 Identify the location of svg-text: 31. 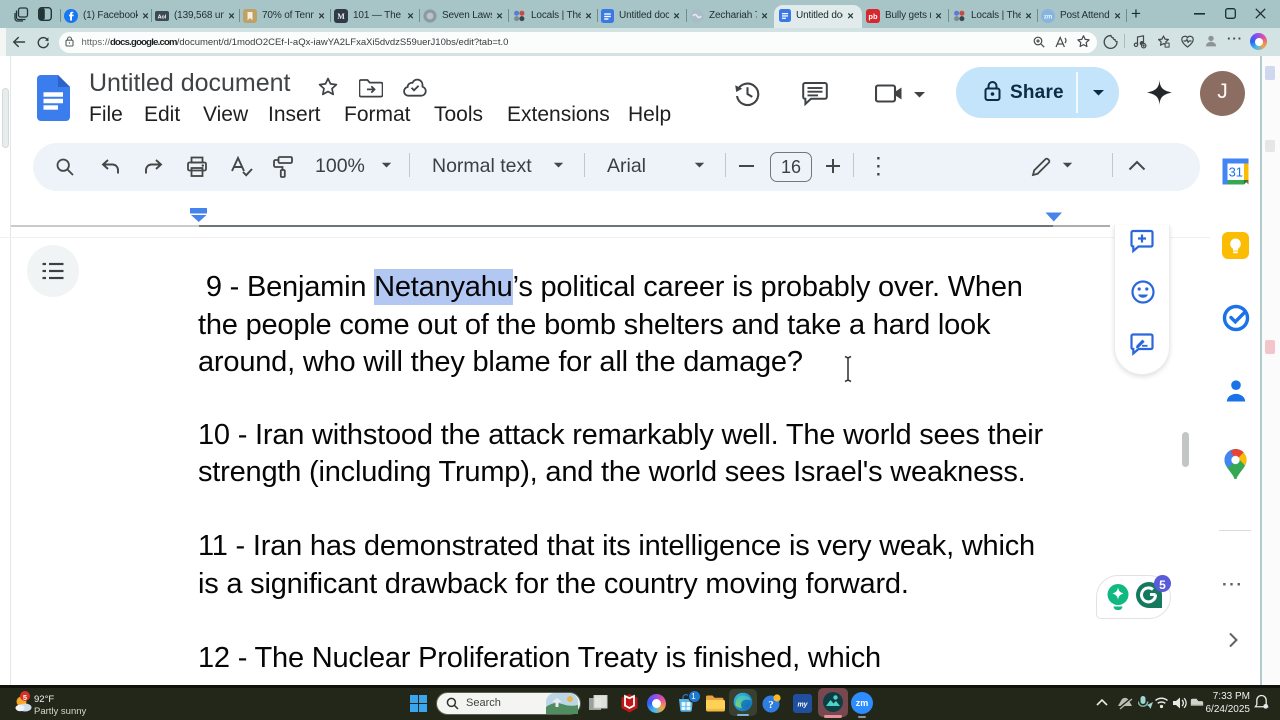
(1236, 172).